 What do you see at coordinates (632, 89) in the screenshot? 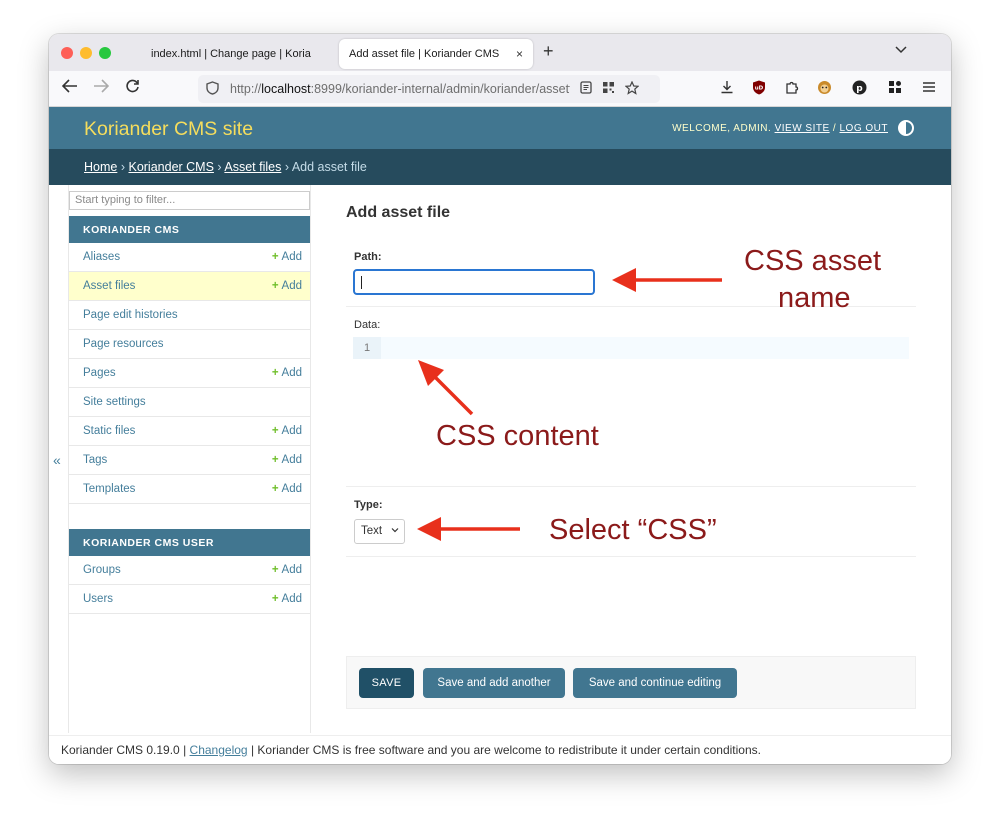
I see `bookmark-star-icon` at bounding box center [632, 89].